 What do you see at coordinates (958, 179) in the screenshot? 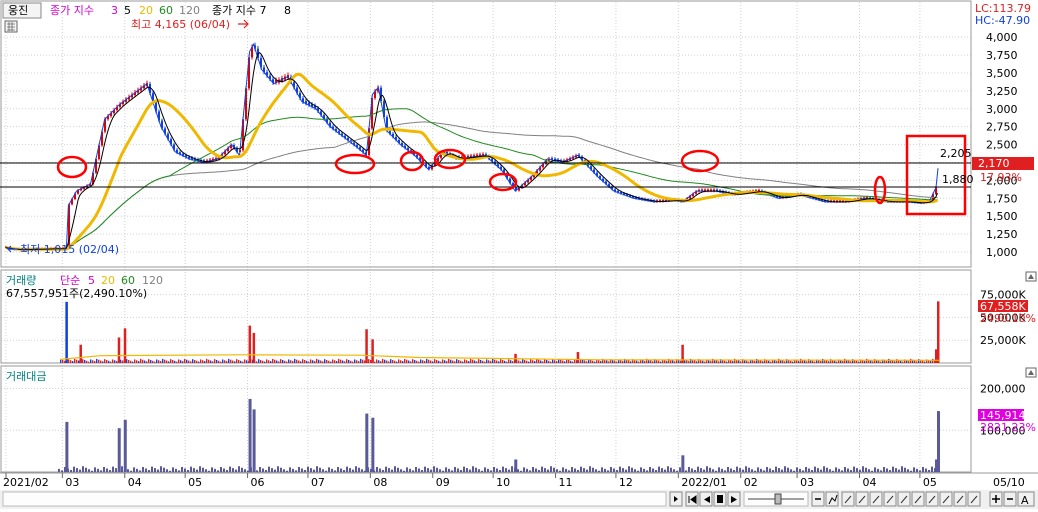
I see `lower-line-value: 1,880` at bounding box center [958, 179].